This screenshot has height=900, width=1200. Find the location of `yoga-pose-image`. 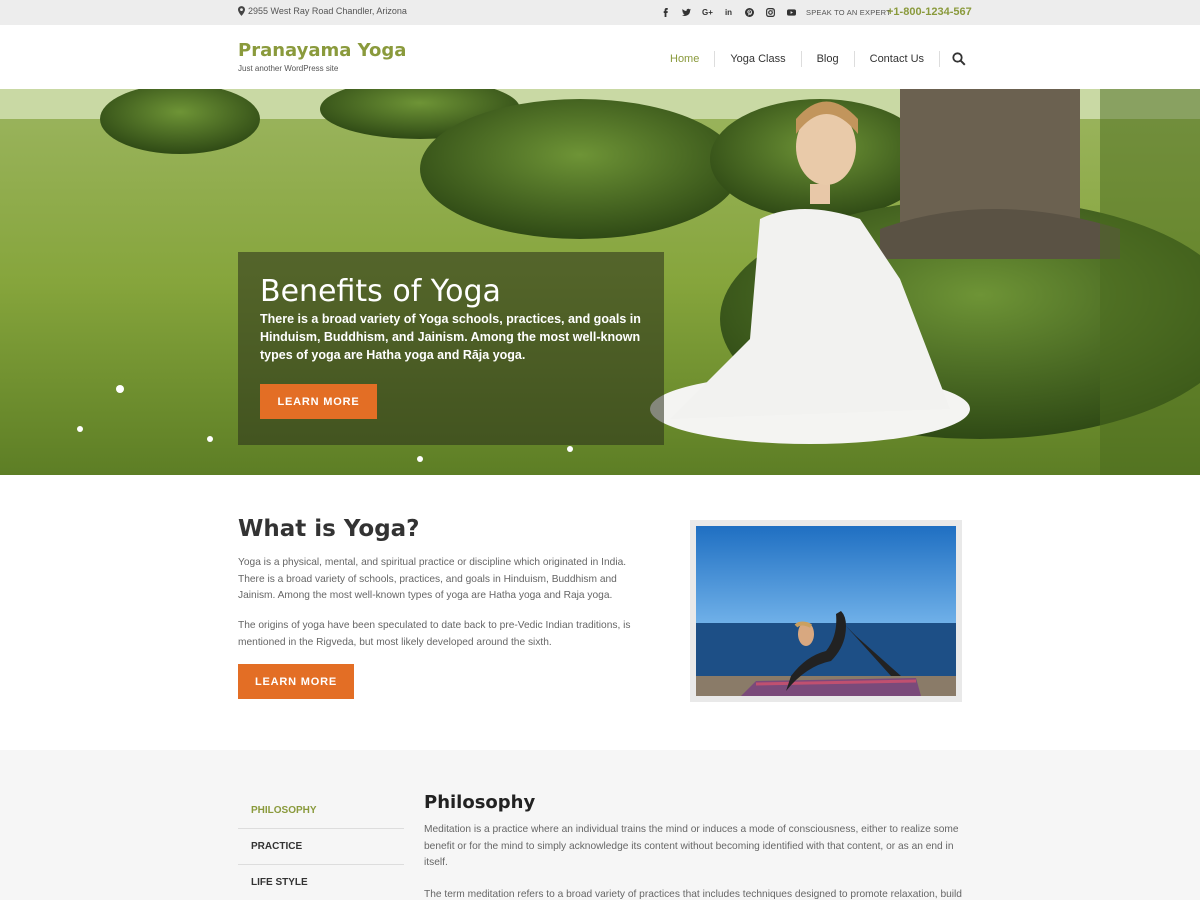

yoga-pose-image is located at coordinates (826, 611).